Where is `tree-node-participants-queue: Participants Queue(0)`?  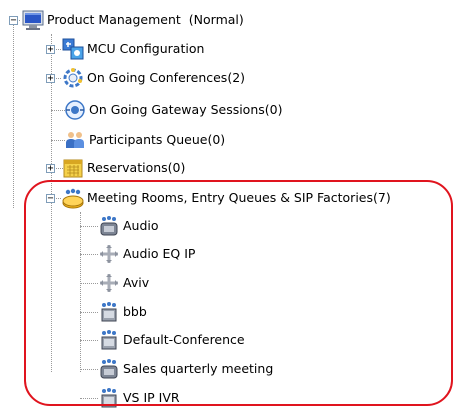
tree-node-participants-queue: Participants Queue(0) is located at coordinates (144, 140).